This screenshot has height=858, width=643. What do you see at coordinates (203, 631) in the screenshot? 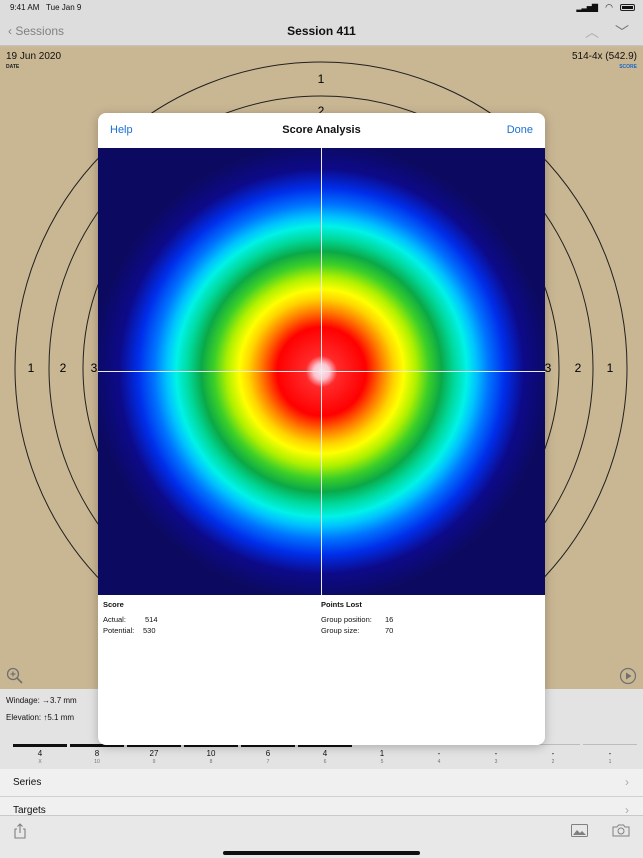
I see `potential-score-row: Potential: 530` at bounding box center [203, 631].